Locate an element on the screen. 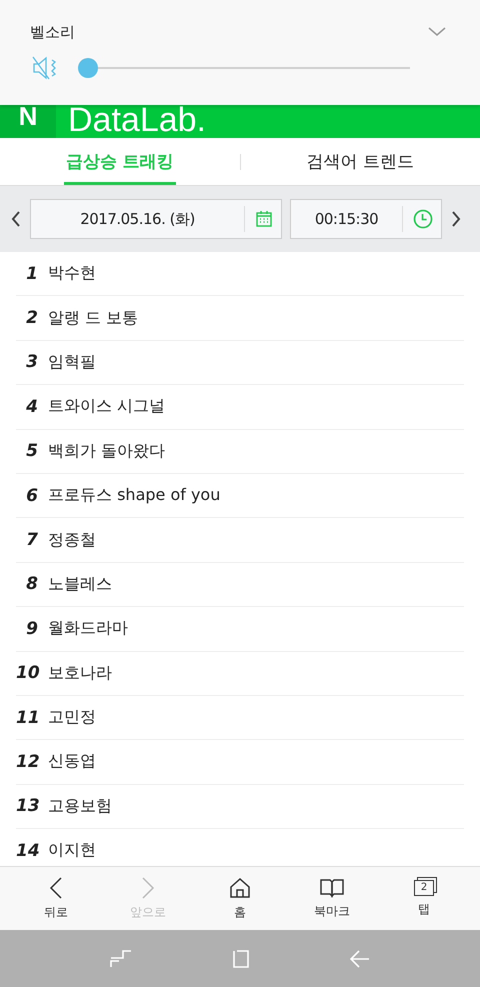  keyword-text: 임혁필 is located at coordinates (72, 362).